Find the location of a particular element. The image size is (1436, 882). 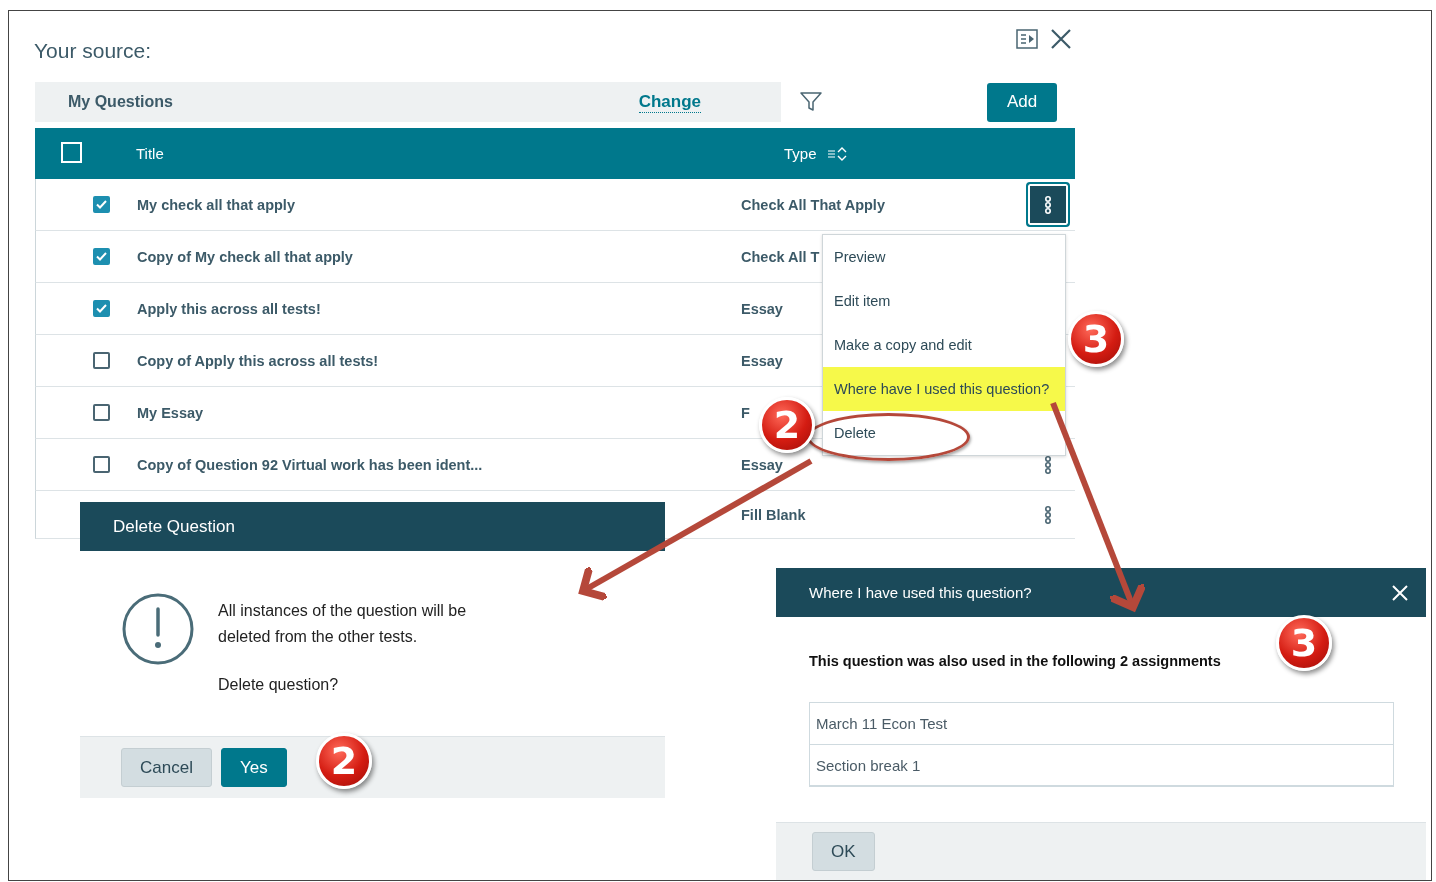

add-button: Add is located at coordinates (1022, 102).